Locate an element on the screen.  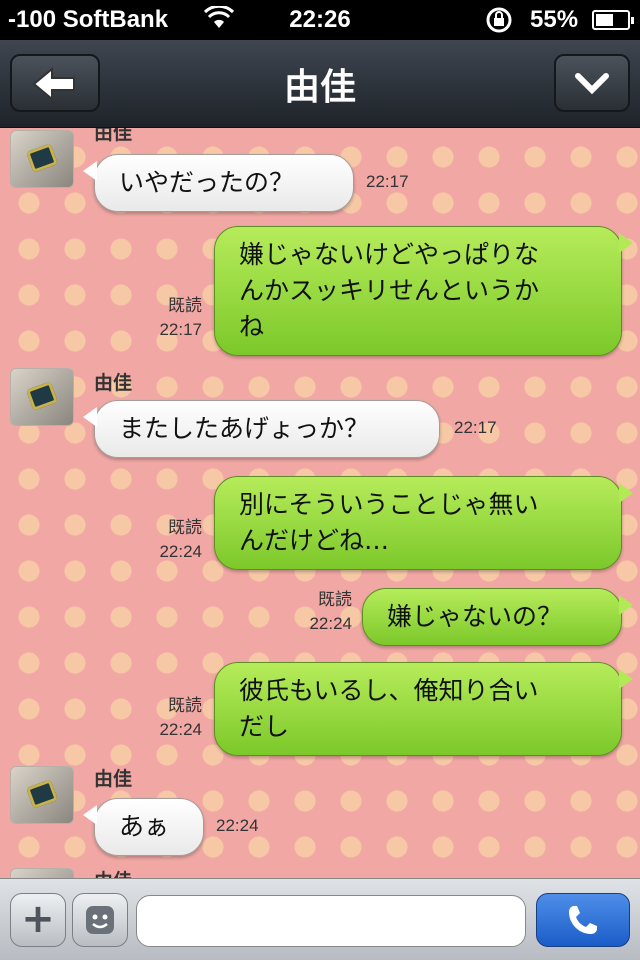
page-title: 由佳 is located at coordinates (319, 87).